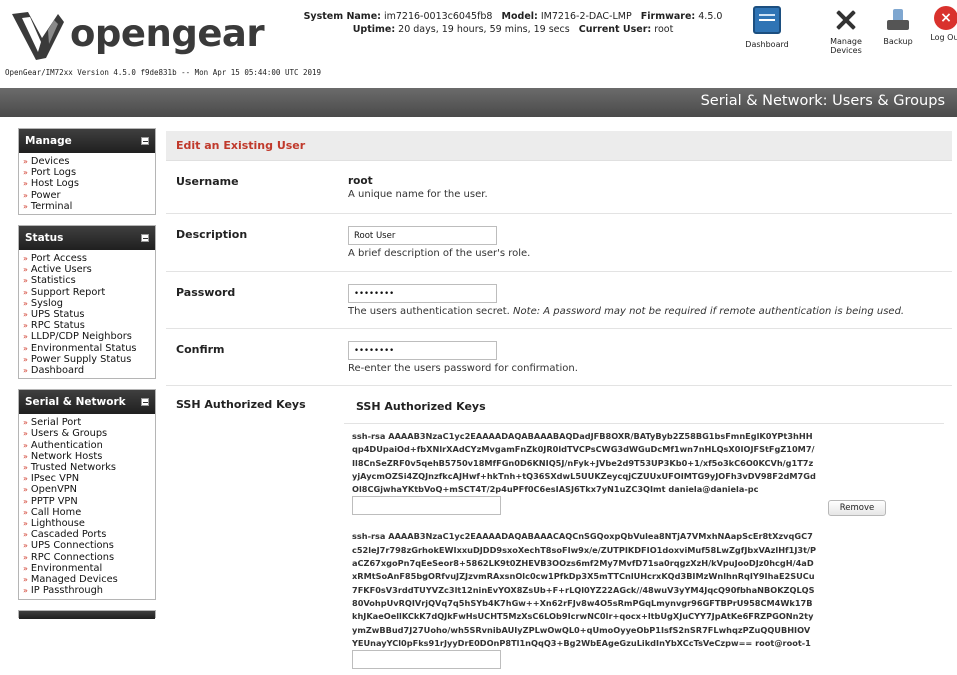 This screenshot has width=957, height=675. Describe the element at coordinates (38, 36) in the screenshot. I see `opengear-logo-icon` at that location.